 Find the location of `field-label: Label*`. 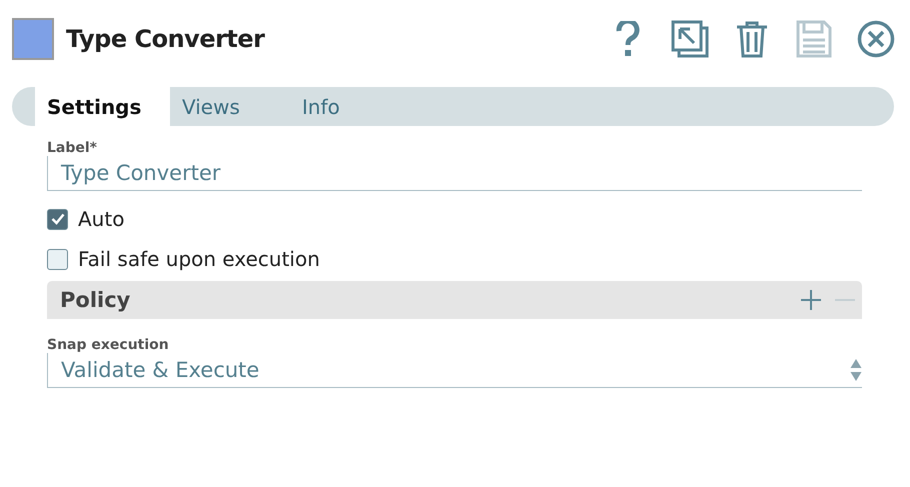

field-label: Label* is located at coordinates (72, 148).